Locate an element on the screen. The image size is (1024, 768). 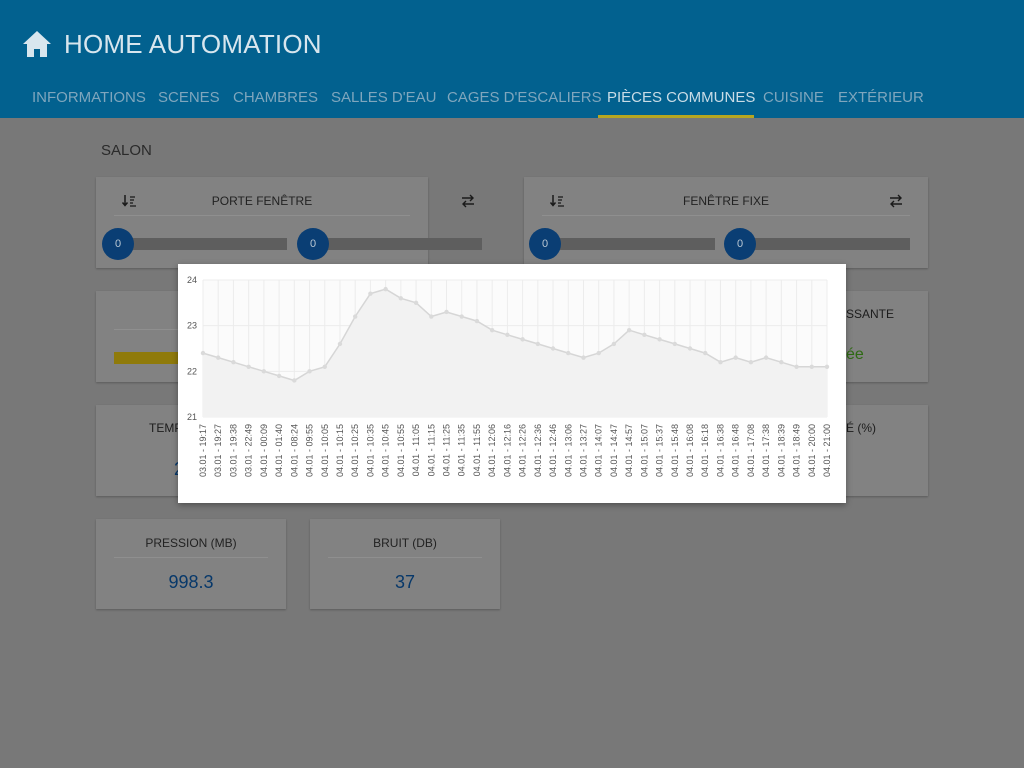
tab-exterieur: EXTÉRIEUR is located at coordinates (881, 100).